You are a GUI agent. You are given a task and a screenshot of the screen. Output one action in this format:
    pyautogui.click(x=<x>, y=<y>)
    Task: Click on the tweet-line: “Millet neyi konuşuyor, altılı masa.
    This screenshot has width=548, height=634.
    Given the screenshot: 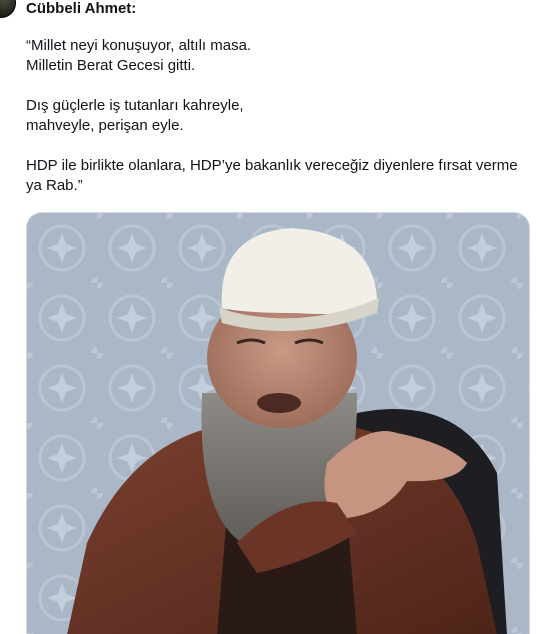 What is the action you would take?
    pyautogui.click(x=139, y=45)
    